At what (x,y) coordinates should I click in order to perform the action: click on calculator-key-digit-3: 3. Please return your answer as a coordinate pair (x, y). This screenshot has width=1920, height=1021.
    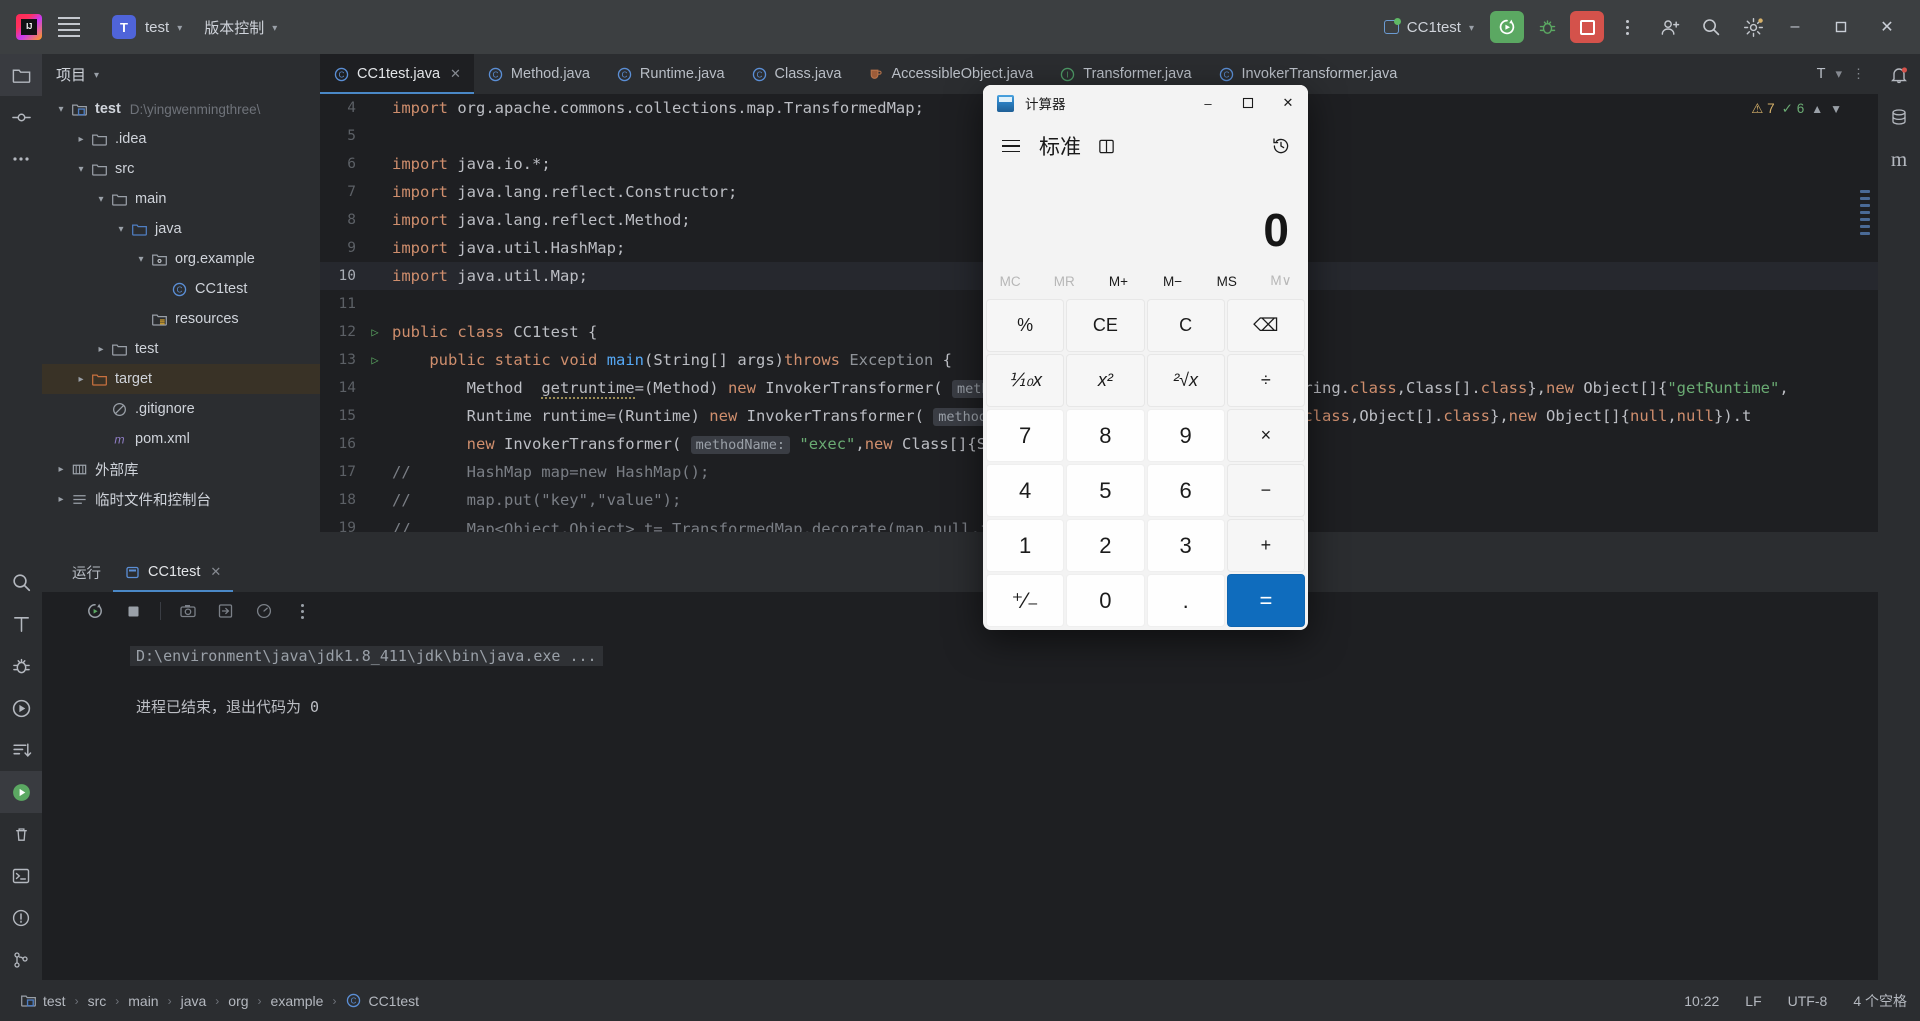
    Looking at the image, I should click on (1185, 545).